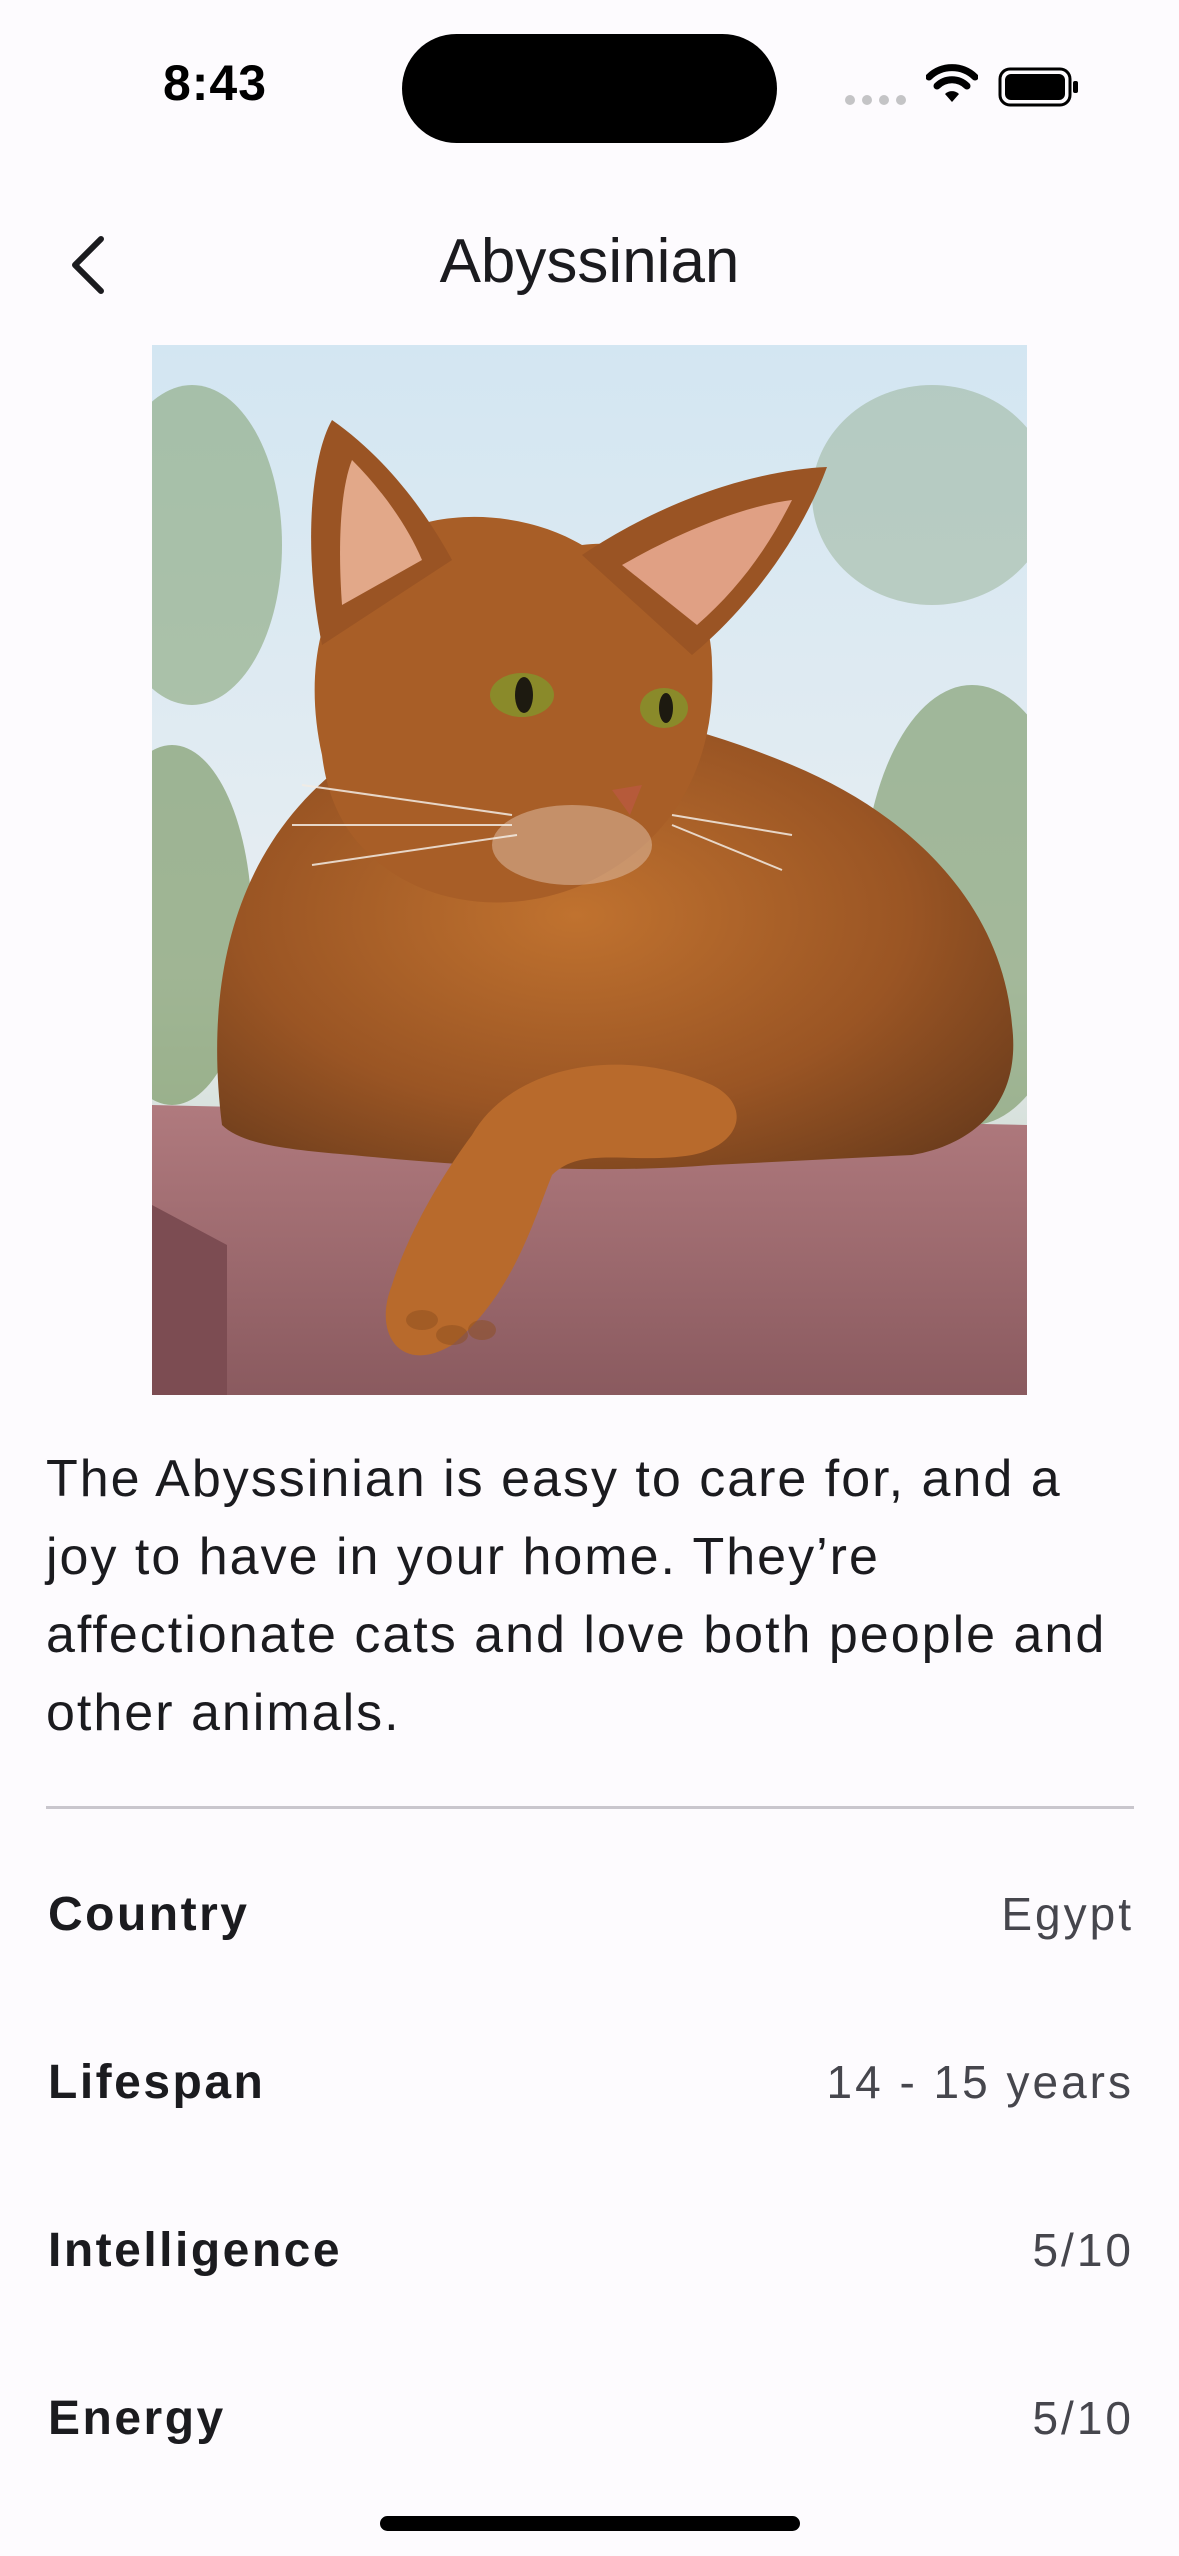  Describe the element at coordinates (589, 261) in the screenshot. I see `page-title: Abyssinian` at that location.